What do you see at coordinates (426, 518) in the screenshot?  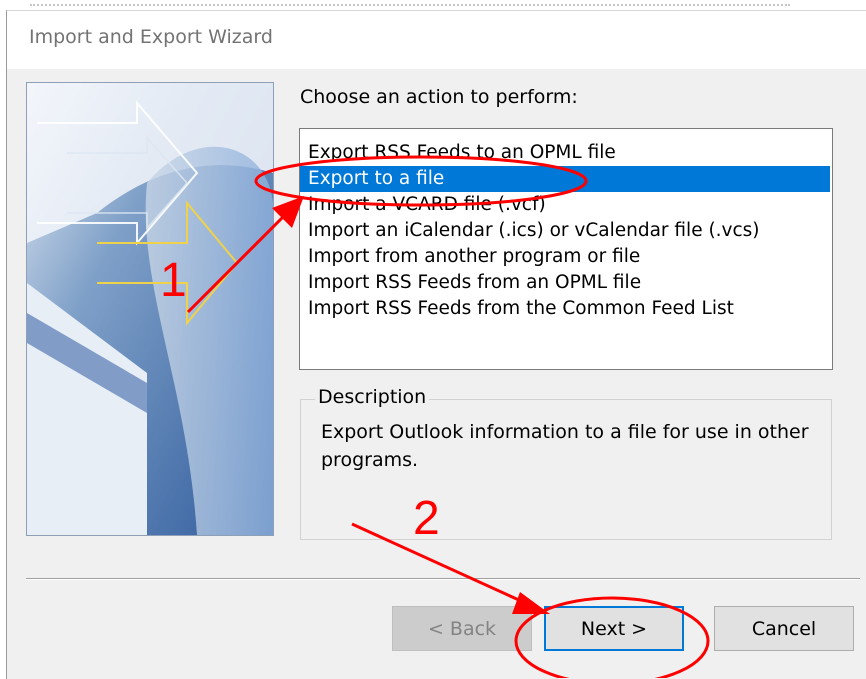 I see `annotation-step-2: 2` at bounding box center [426, 518].